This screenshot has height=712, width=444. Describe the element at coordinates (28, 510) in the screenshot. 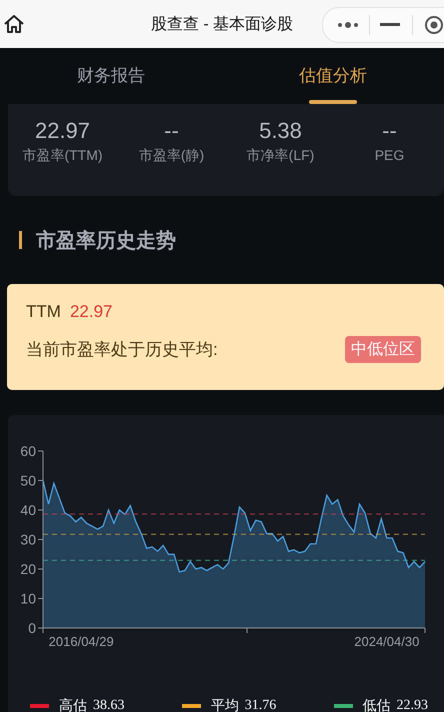

I see `y-tick-label: 40` at that location.